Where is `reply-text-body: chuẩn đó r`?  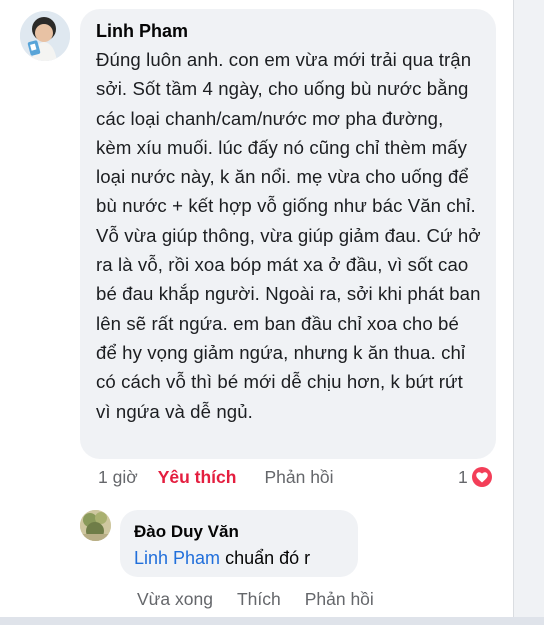
reply-text-body: chuẩn đó r is located at coordinates (265, 558).